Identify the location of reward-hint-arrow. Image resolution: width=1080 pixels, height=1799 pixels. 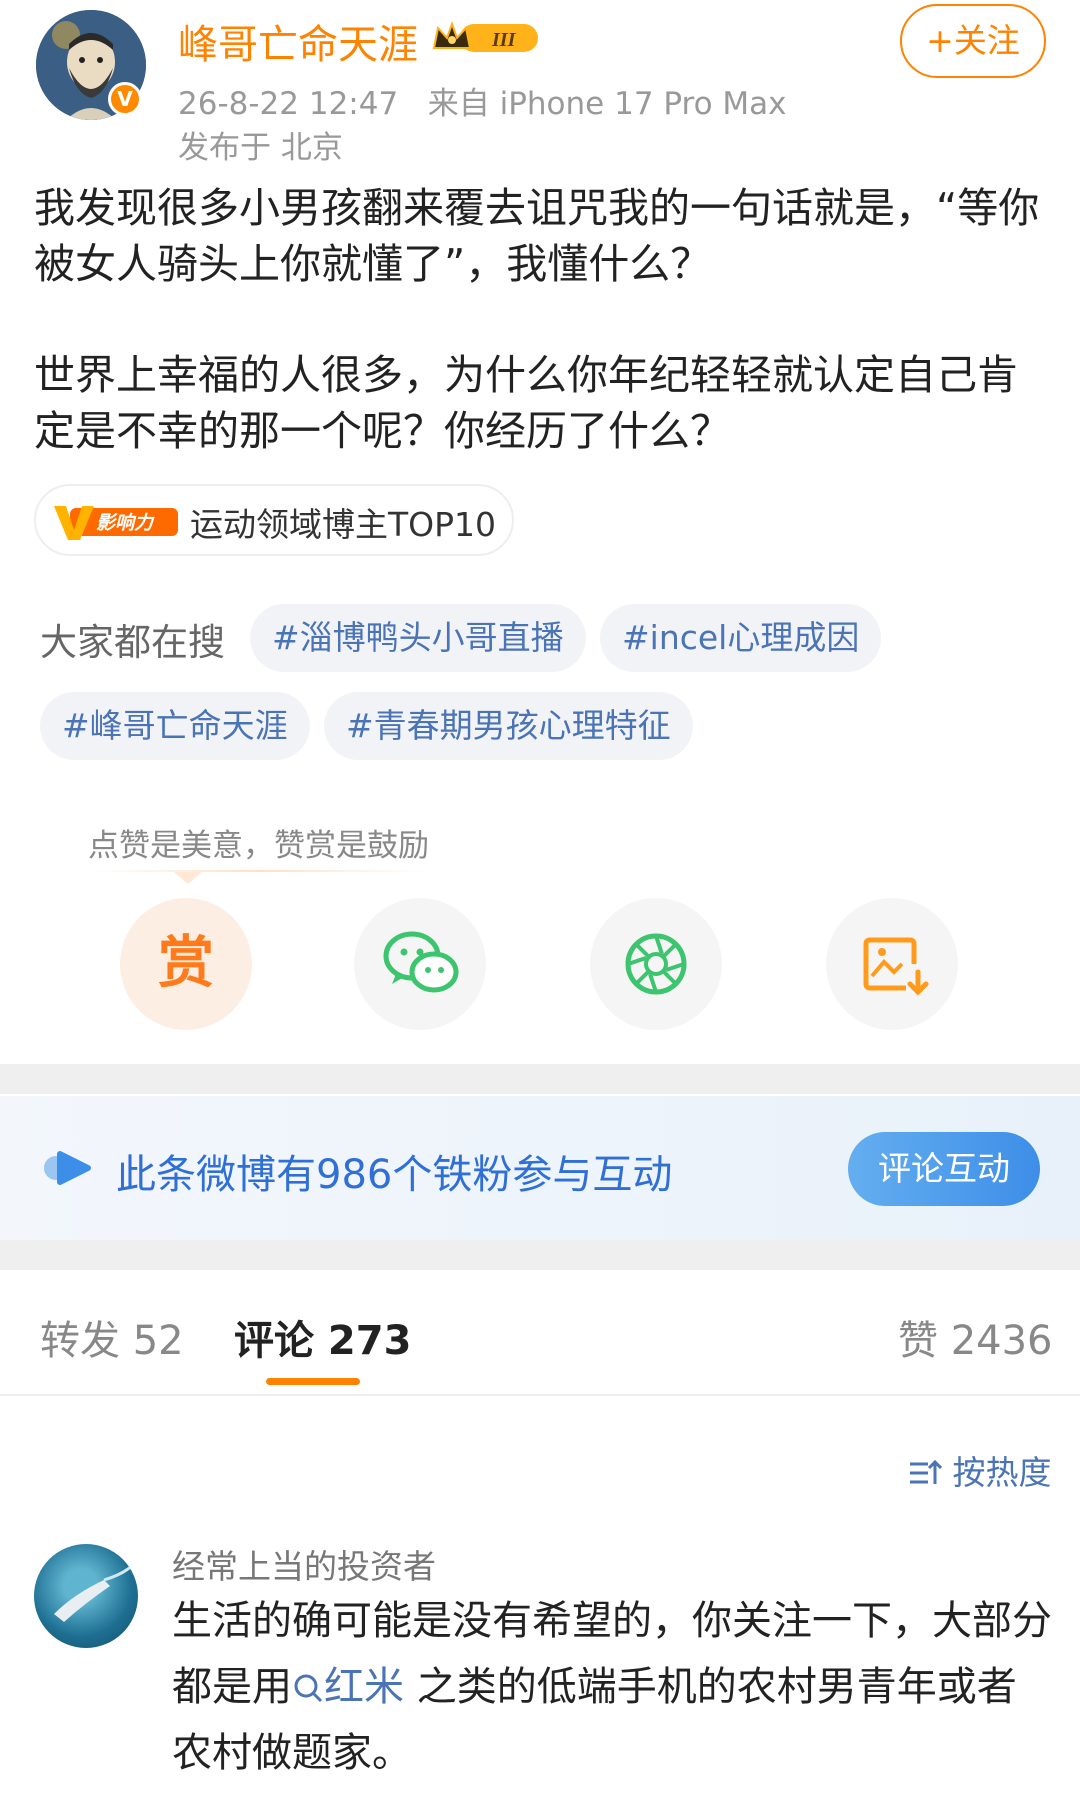
(188, 878).